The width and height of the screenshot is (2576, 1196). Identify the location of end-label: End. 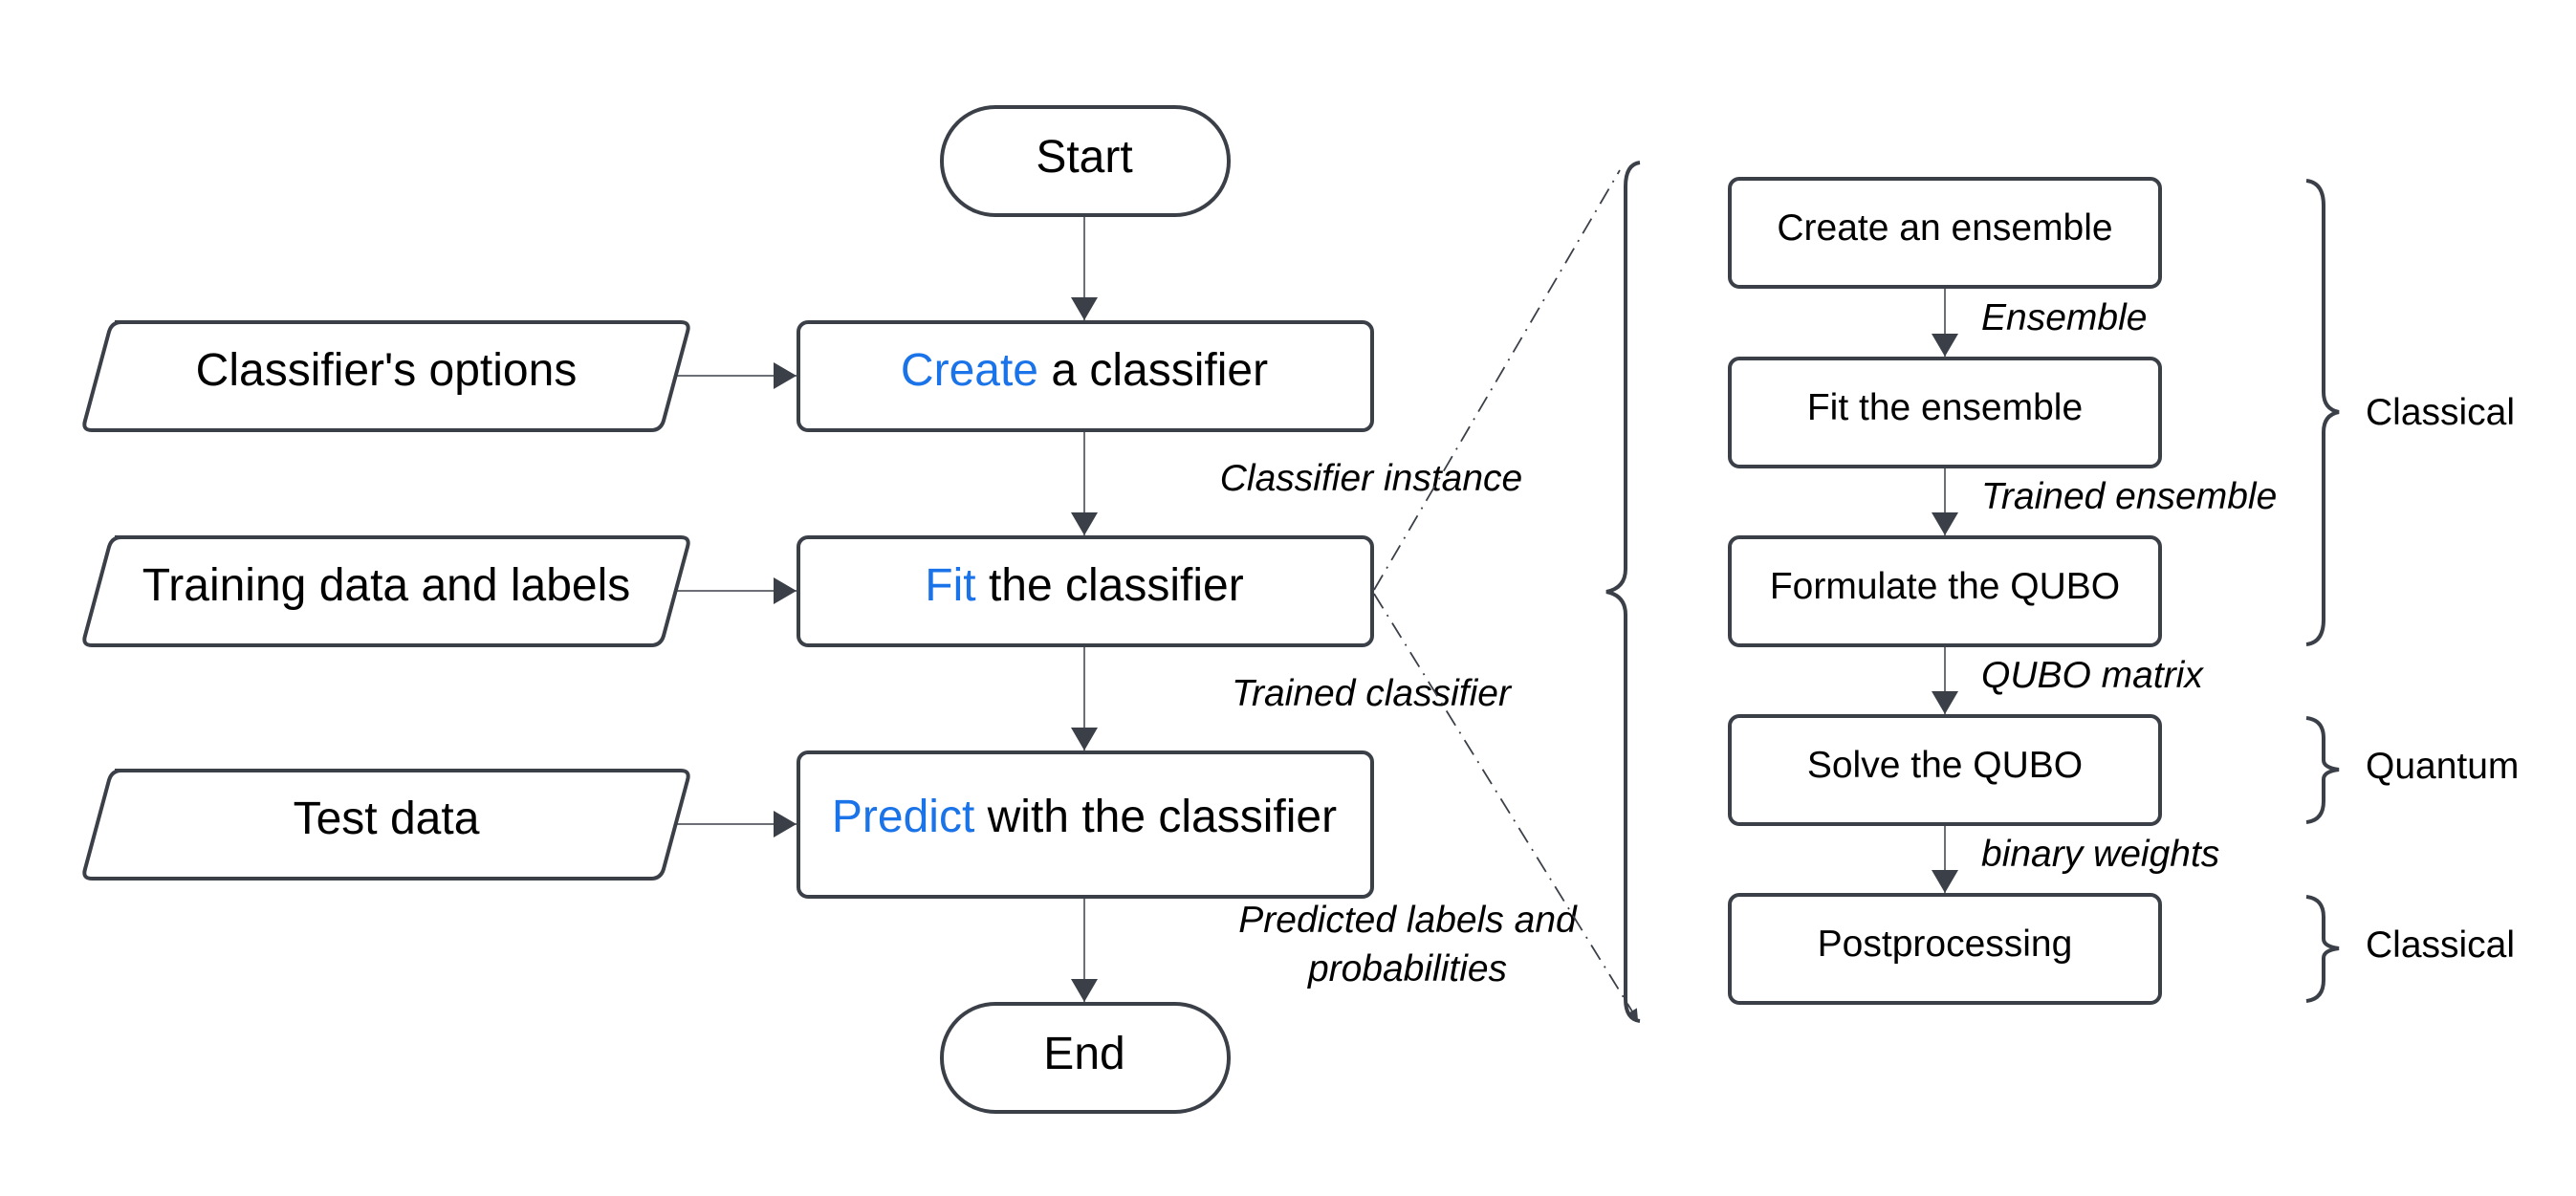
(1083, 1054).